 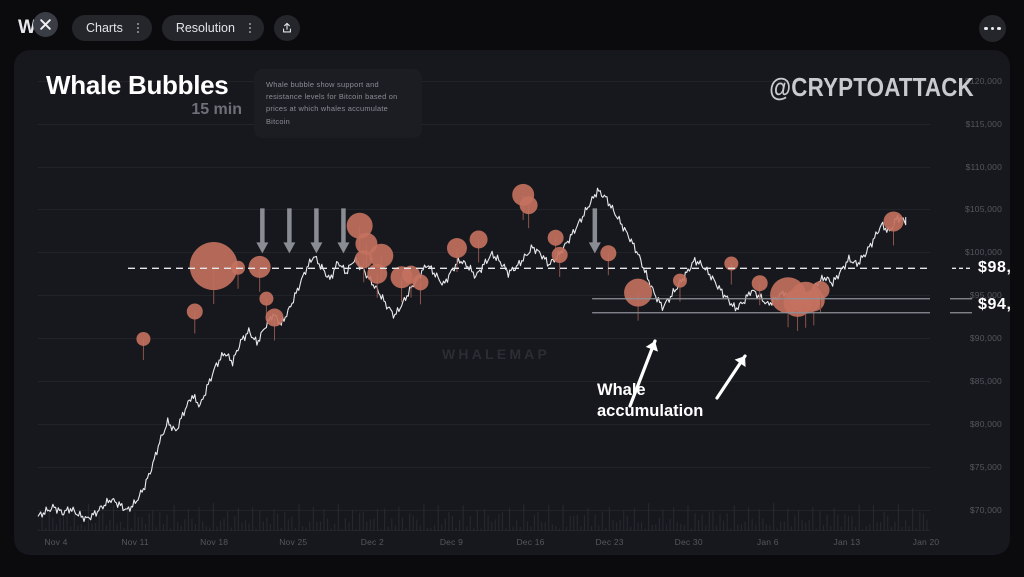 I want to click on charts-label: Charts, so click(x=104, y=28).